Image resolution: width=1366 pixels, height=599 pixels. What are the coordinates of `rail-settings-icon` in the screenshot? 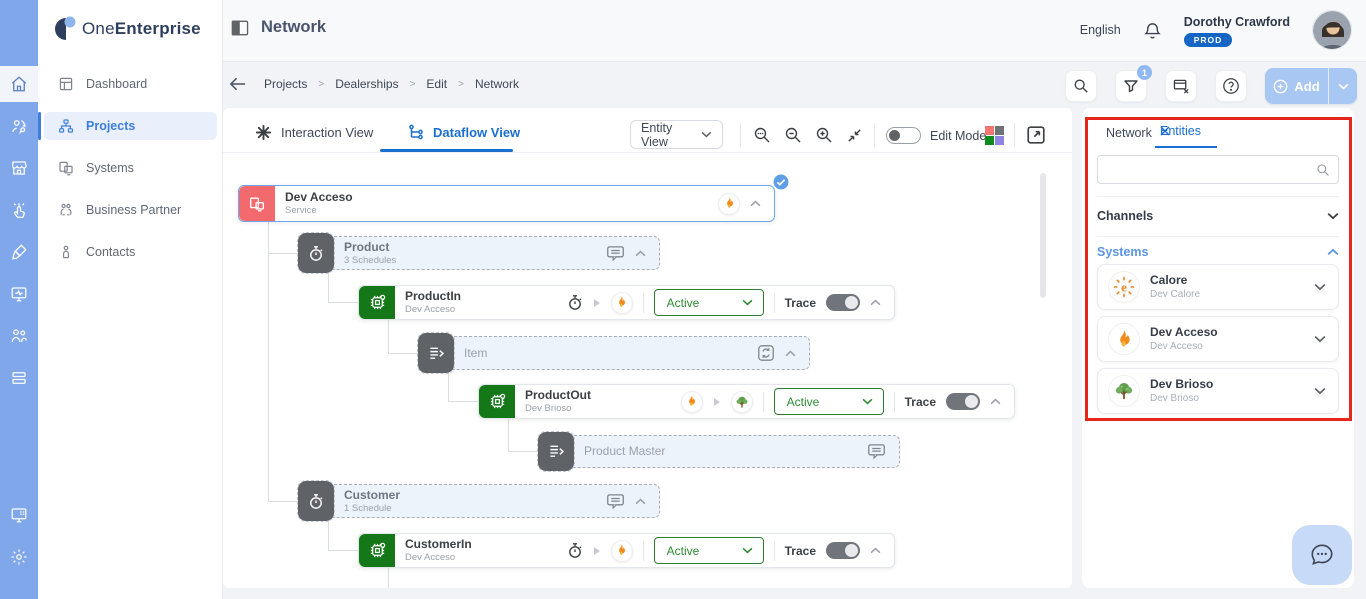 It's located at (19, 557).